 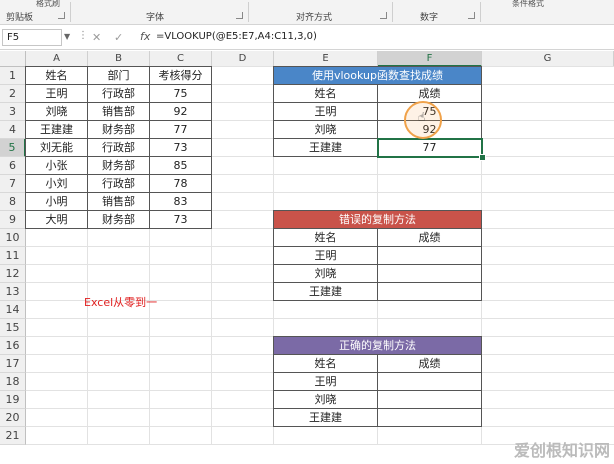 What do you see at coordinates (32, 37) in the screenshot?
I see `name-box: F5` at bounding box center [32, 37].